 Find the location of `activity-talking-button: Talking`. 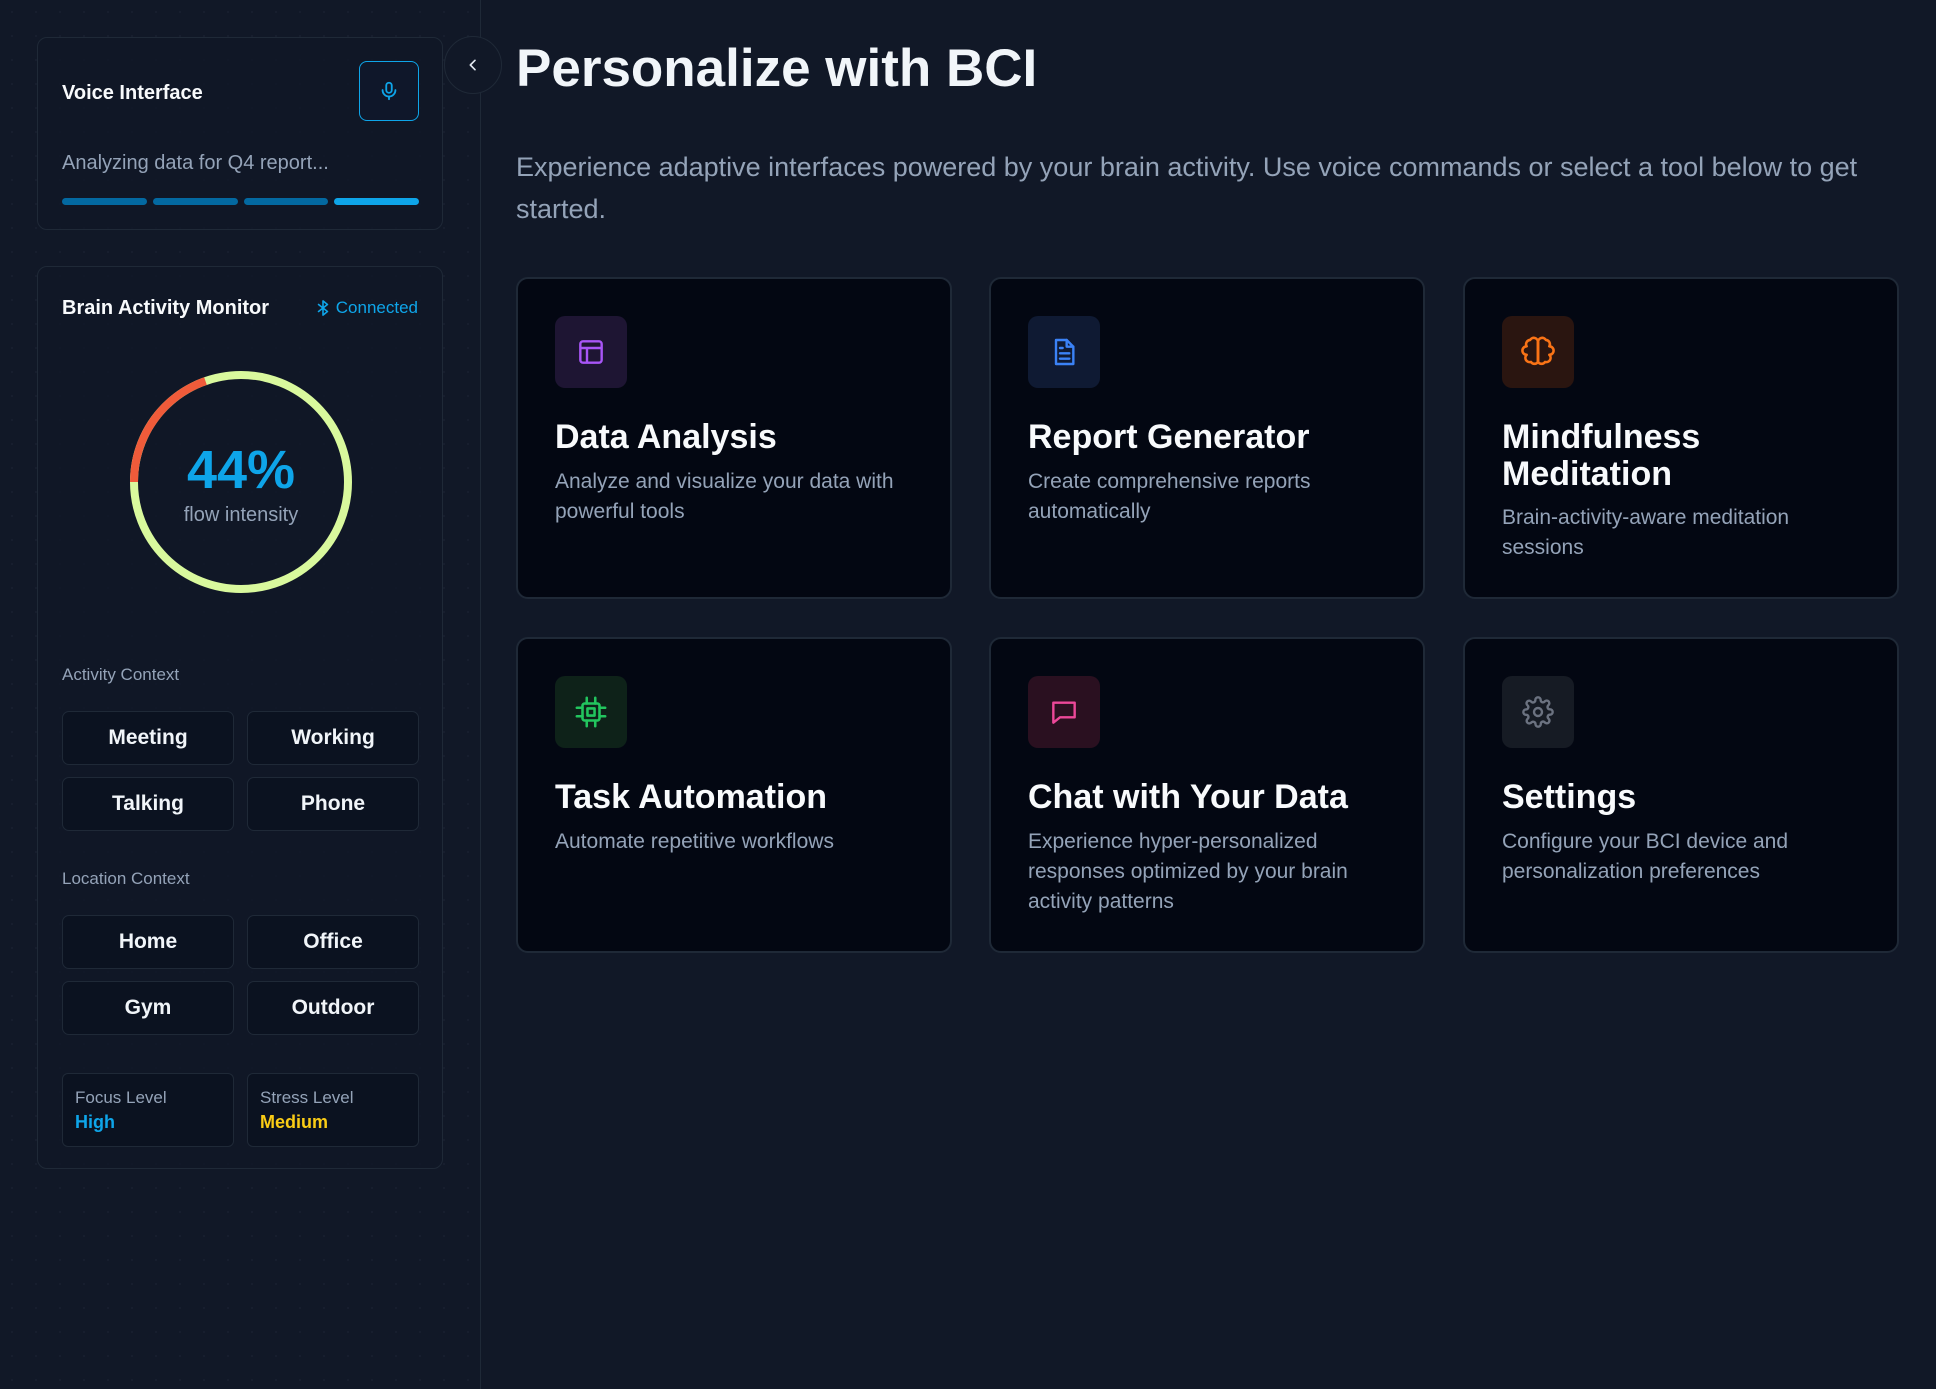

activity-talking-button: Talking is located at coordinates (148, 804).